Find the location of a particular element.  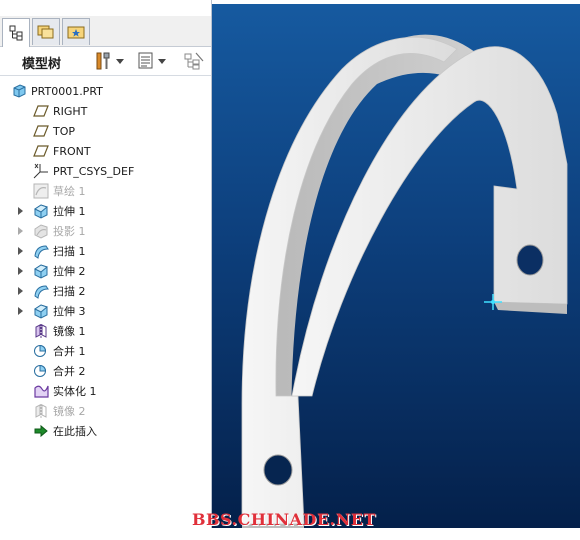

right-tab-edge is located at coordinates (530, 308).